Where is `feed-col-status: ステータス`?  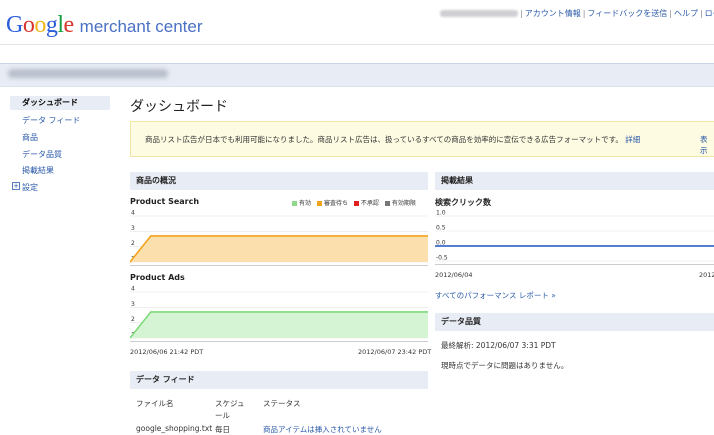
feed-col-status: ステータス is located at coordinates (282, 403).